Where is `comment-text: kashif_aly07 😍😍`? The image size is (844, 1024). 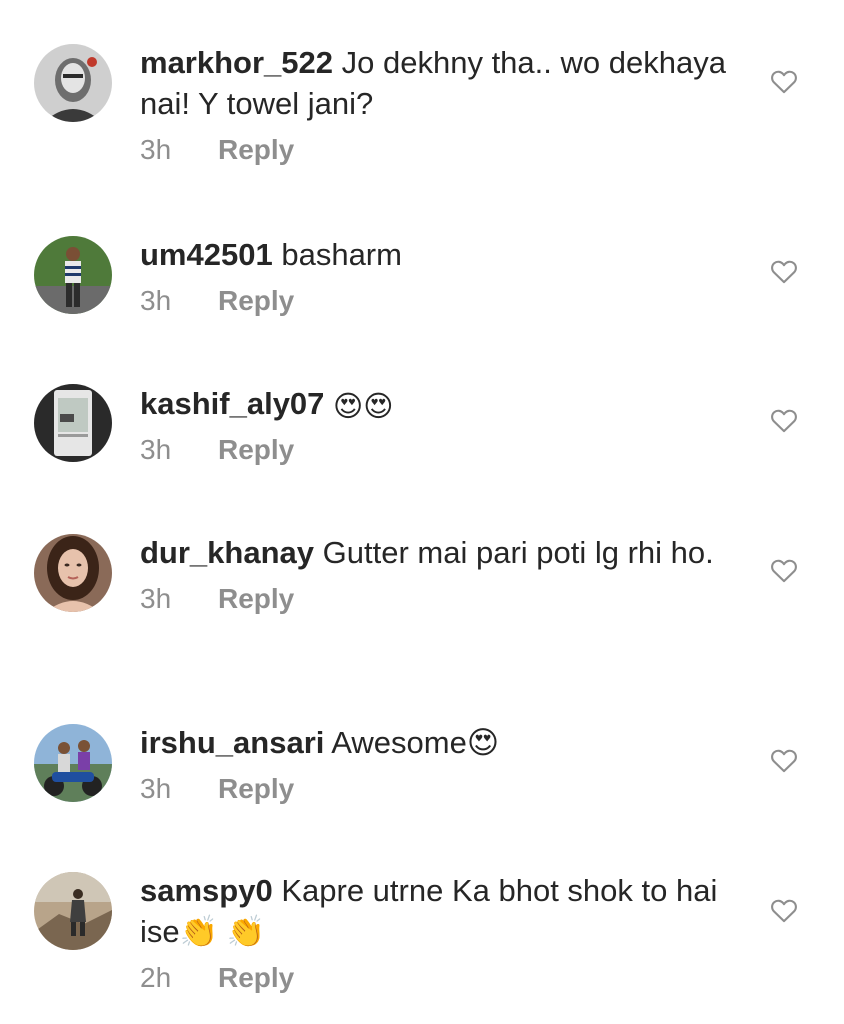
comment-text: kashif_aly07 😍😍 is located at coordinates (440, 403).